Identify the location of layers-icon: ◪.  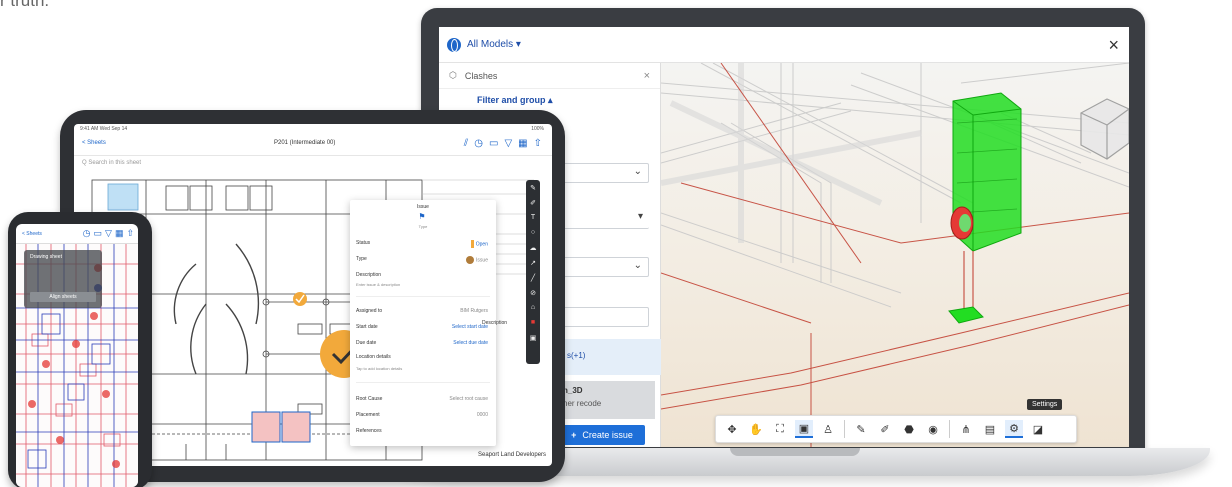
(1038, 429).